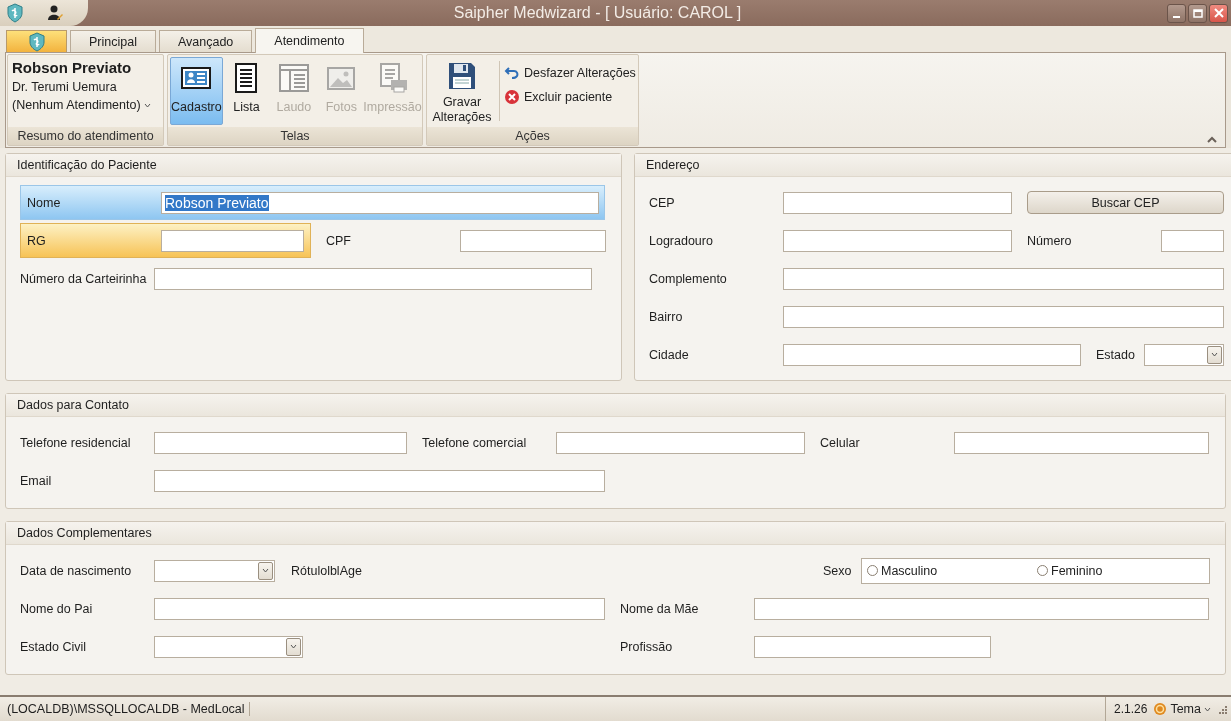 This screenshot has width=1231, height=721. Describe the element at coordinates (57, 608) in the screenshot. I see `field-label: Nome do Pai` at that location.